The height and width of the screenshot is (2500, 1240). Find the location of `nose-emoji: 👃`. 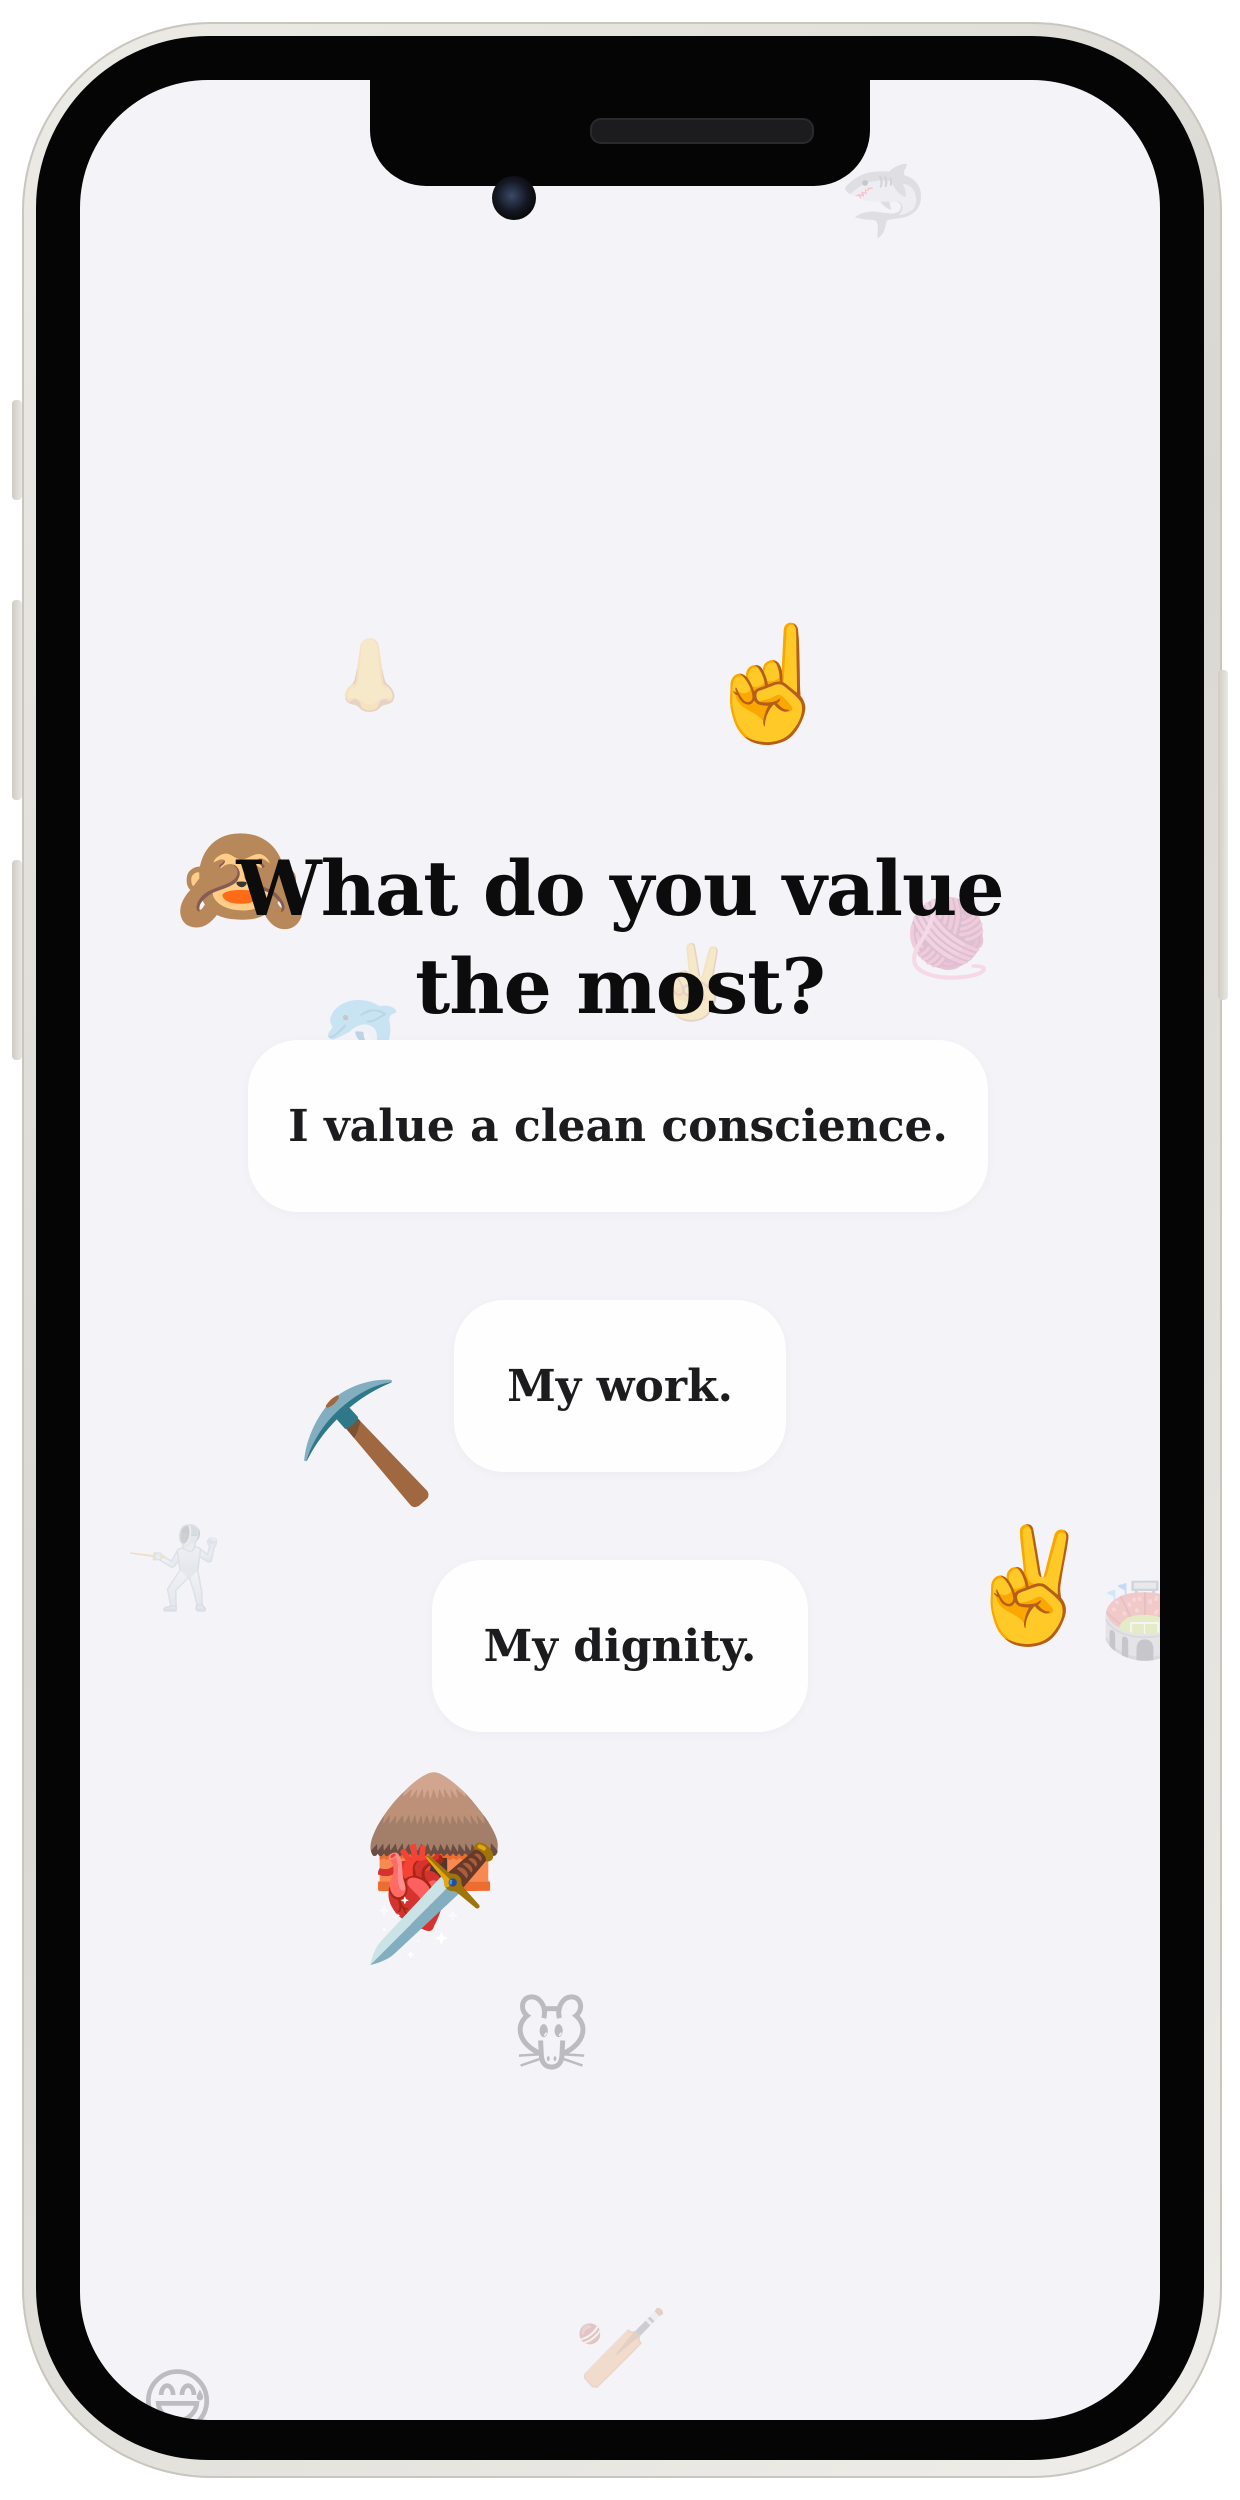

nose-emoji: 👃 is located at coordinates (370, 675).